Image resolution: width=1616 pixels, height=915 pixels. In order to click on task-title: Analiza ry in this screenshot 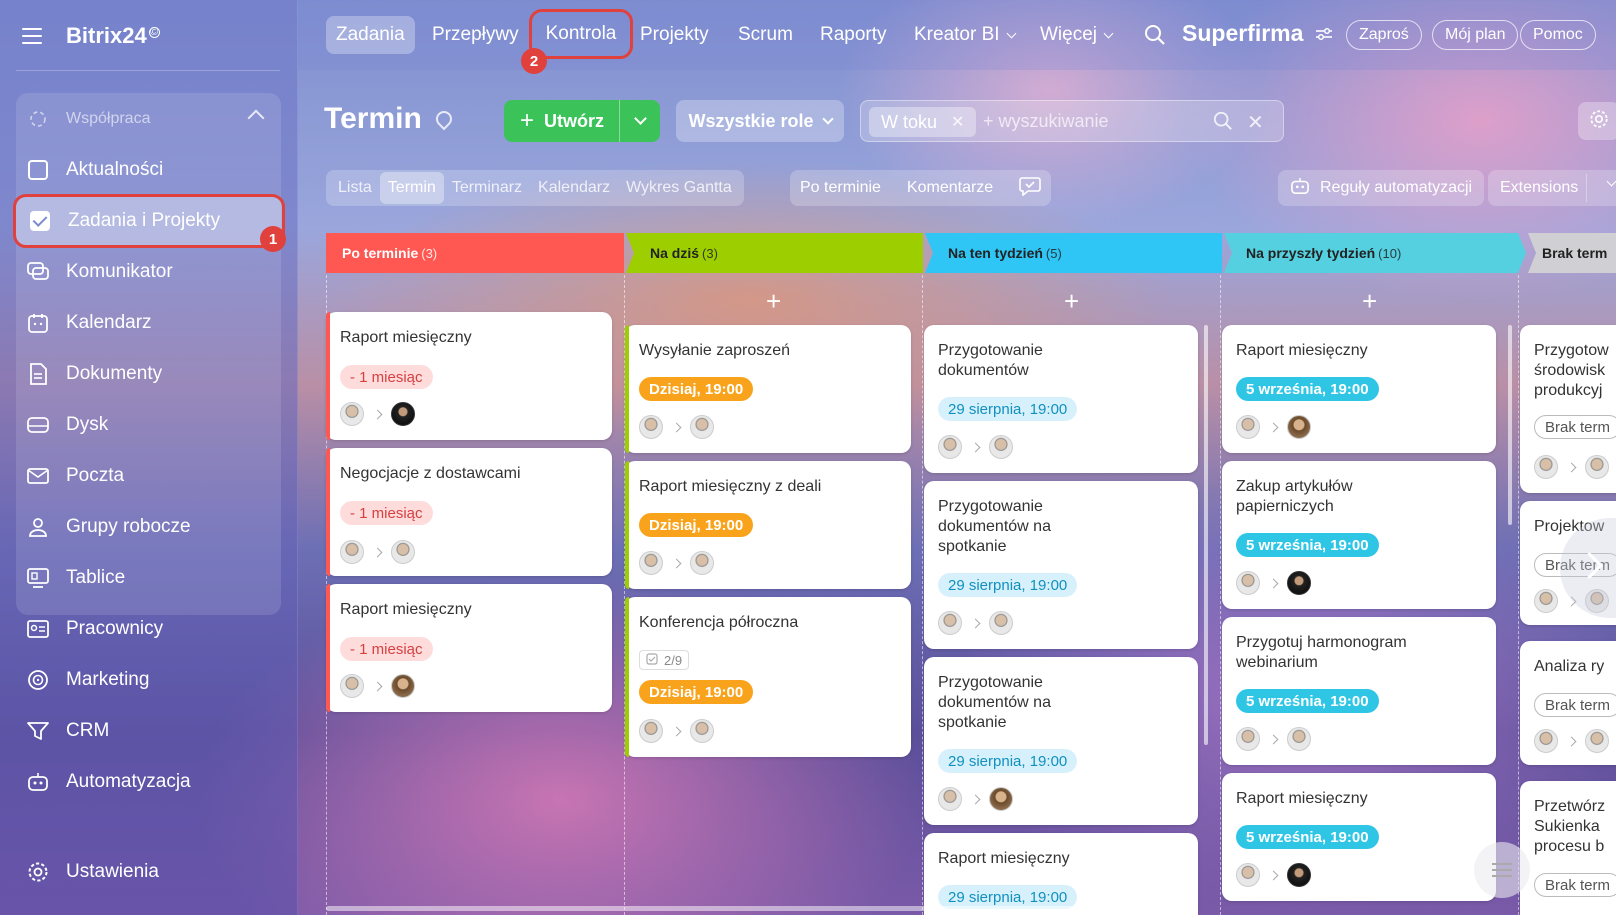, I will do `click(1575, 667)`.